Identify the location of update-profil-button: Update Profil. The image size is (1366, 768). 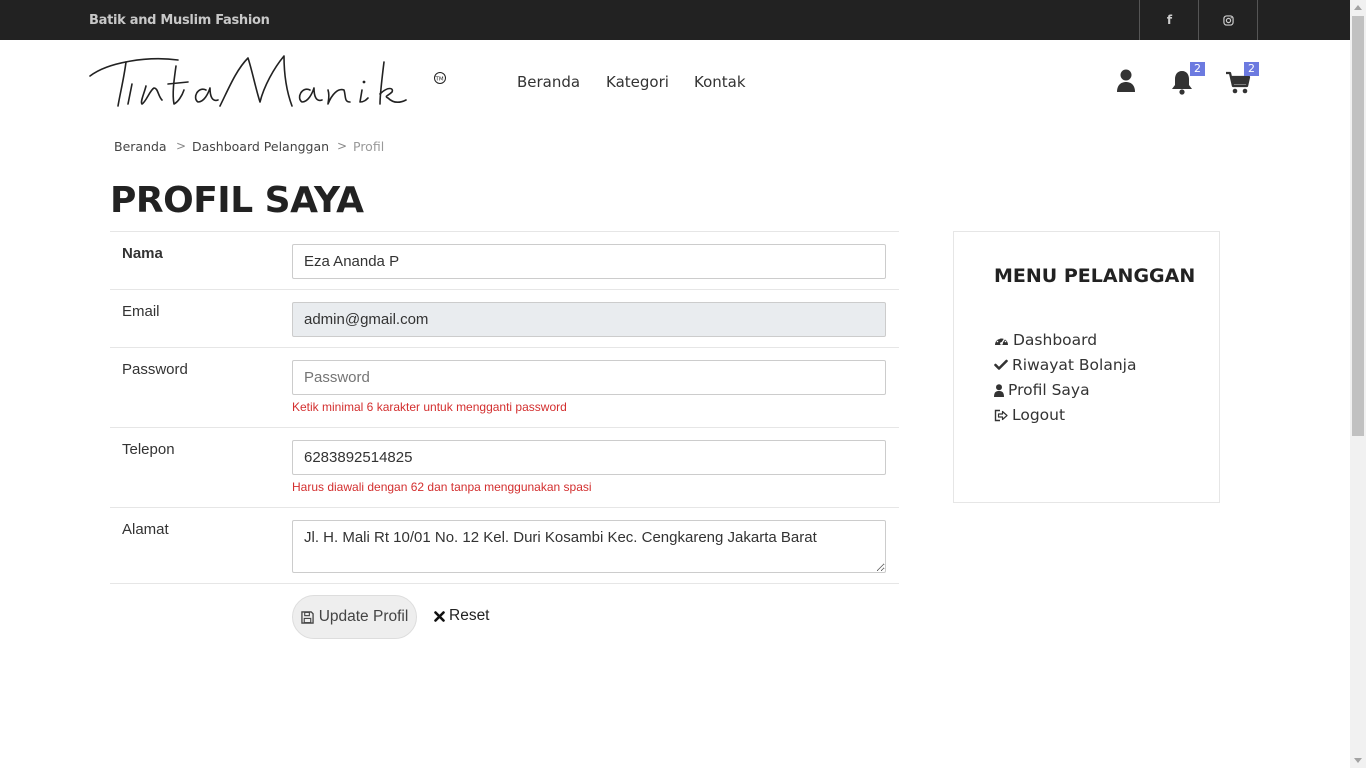
(354, 617).